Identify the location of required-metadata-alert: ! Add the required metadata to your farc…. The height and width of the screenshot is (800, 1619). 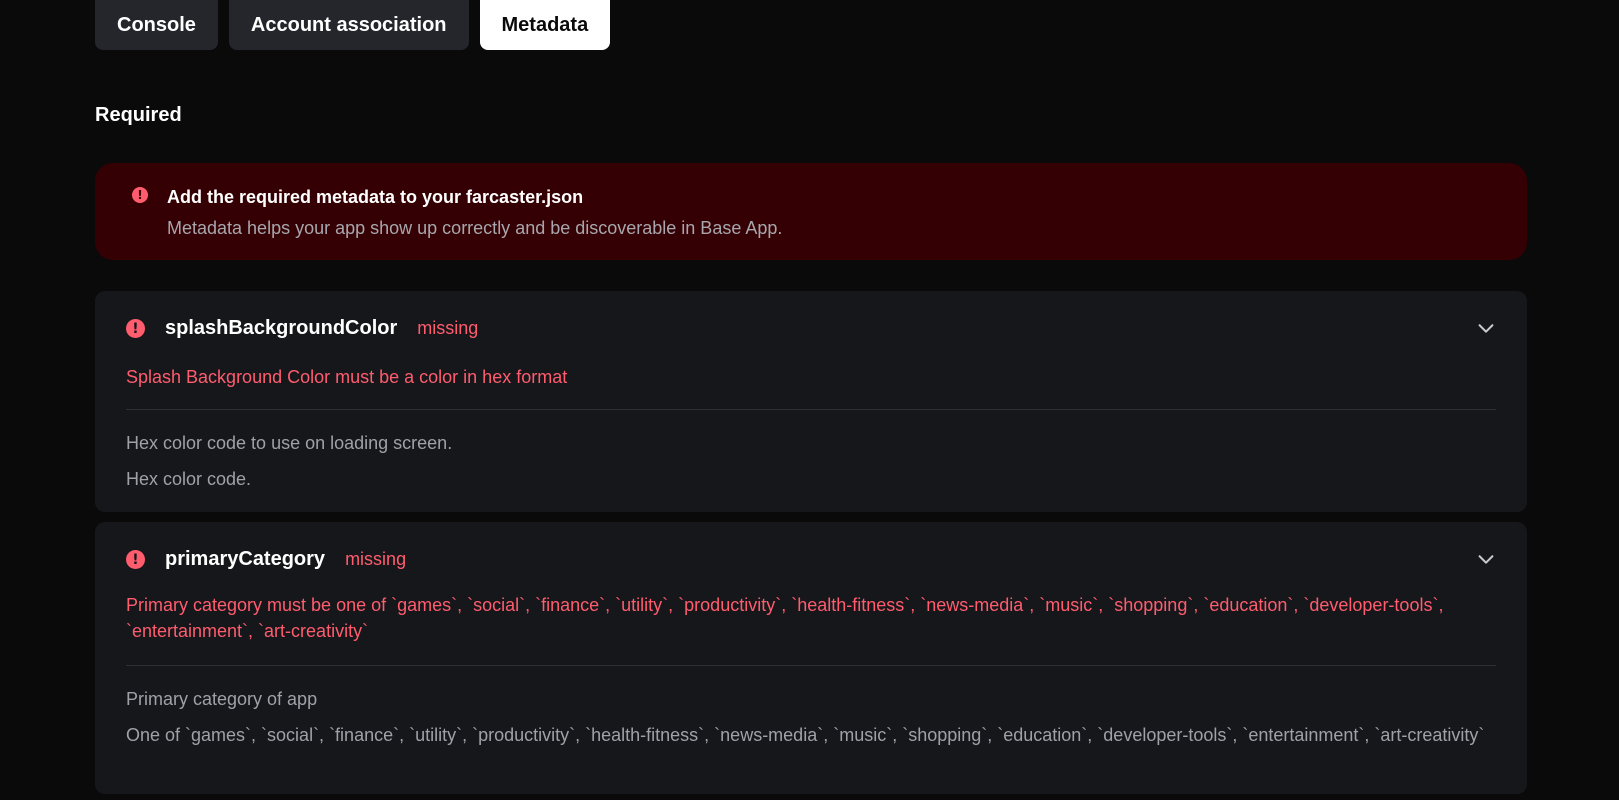
(811, 211).